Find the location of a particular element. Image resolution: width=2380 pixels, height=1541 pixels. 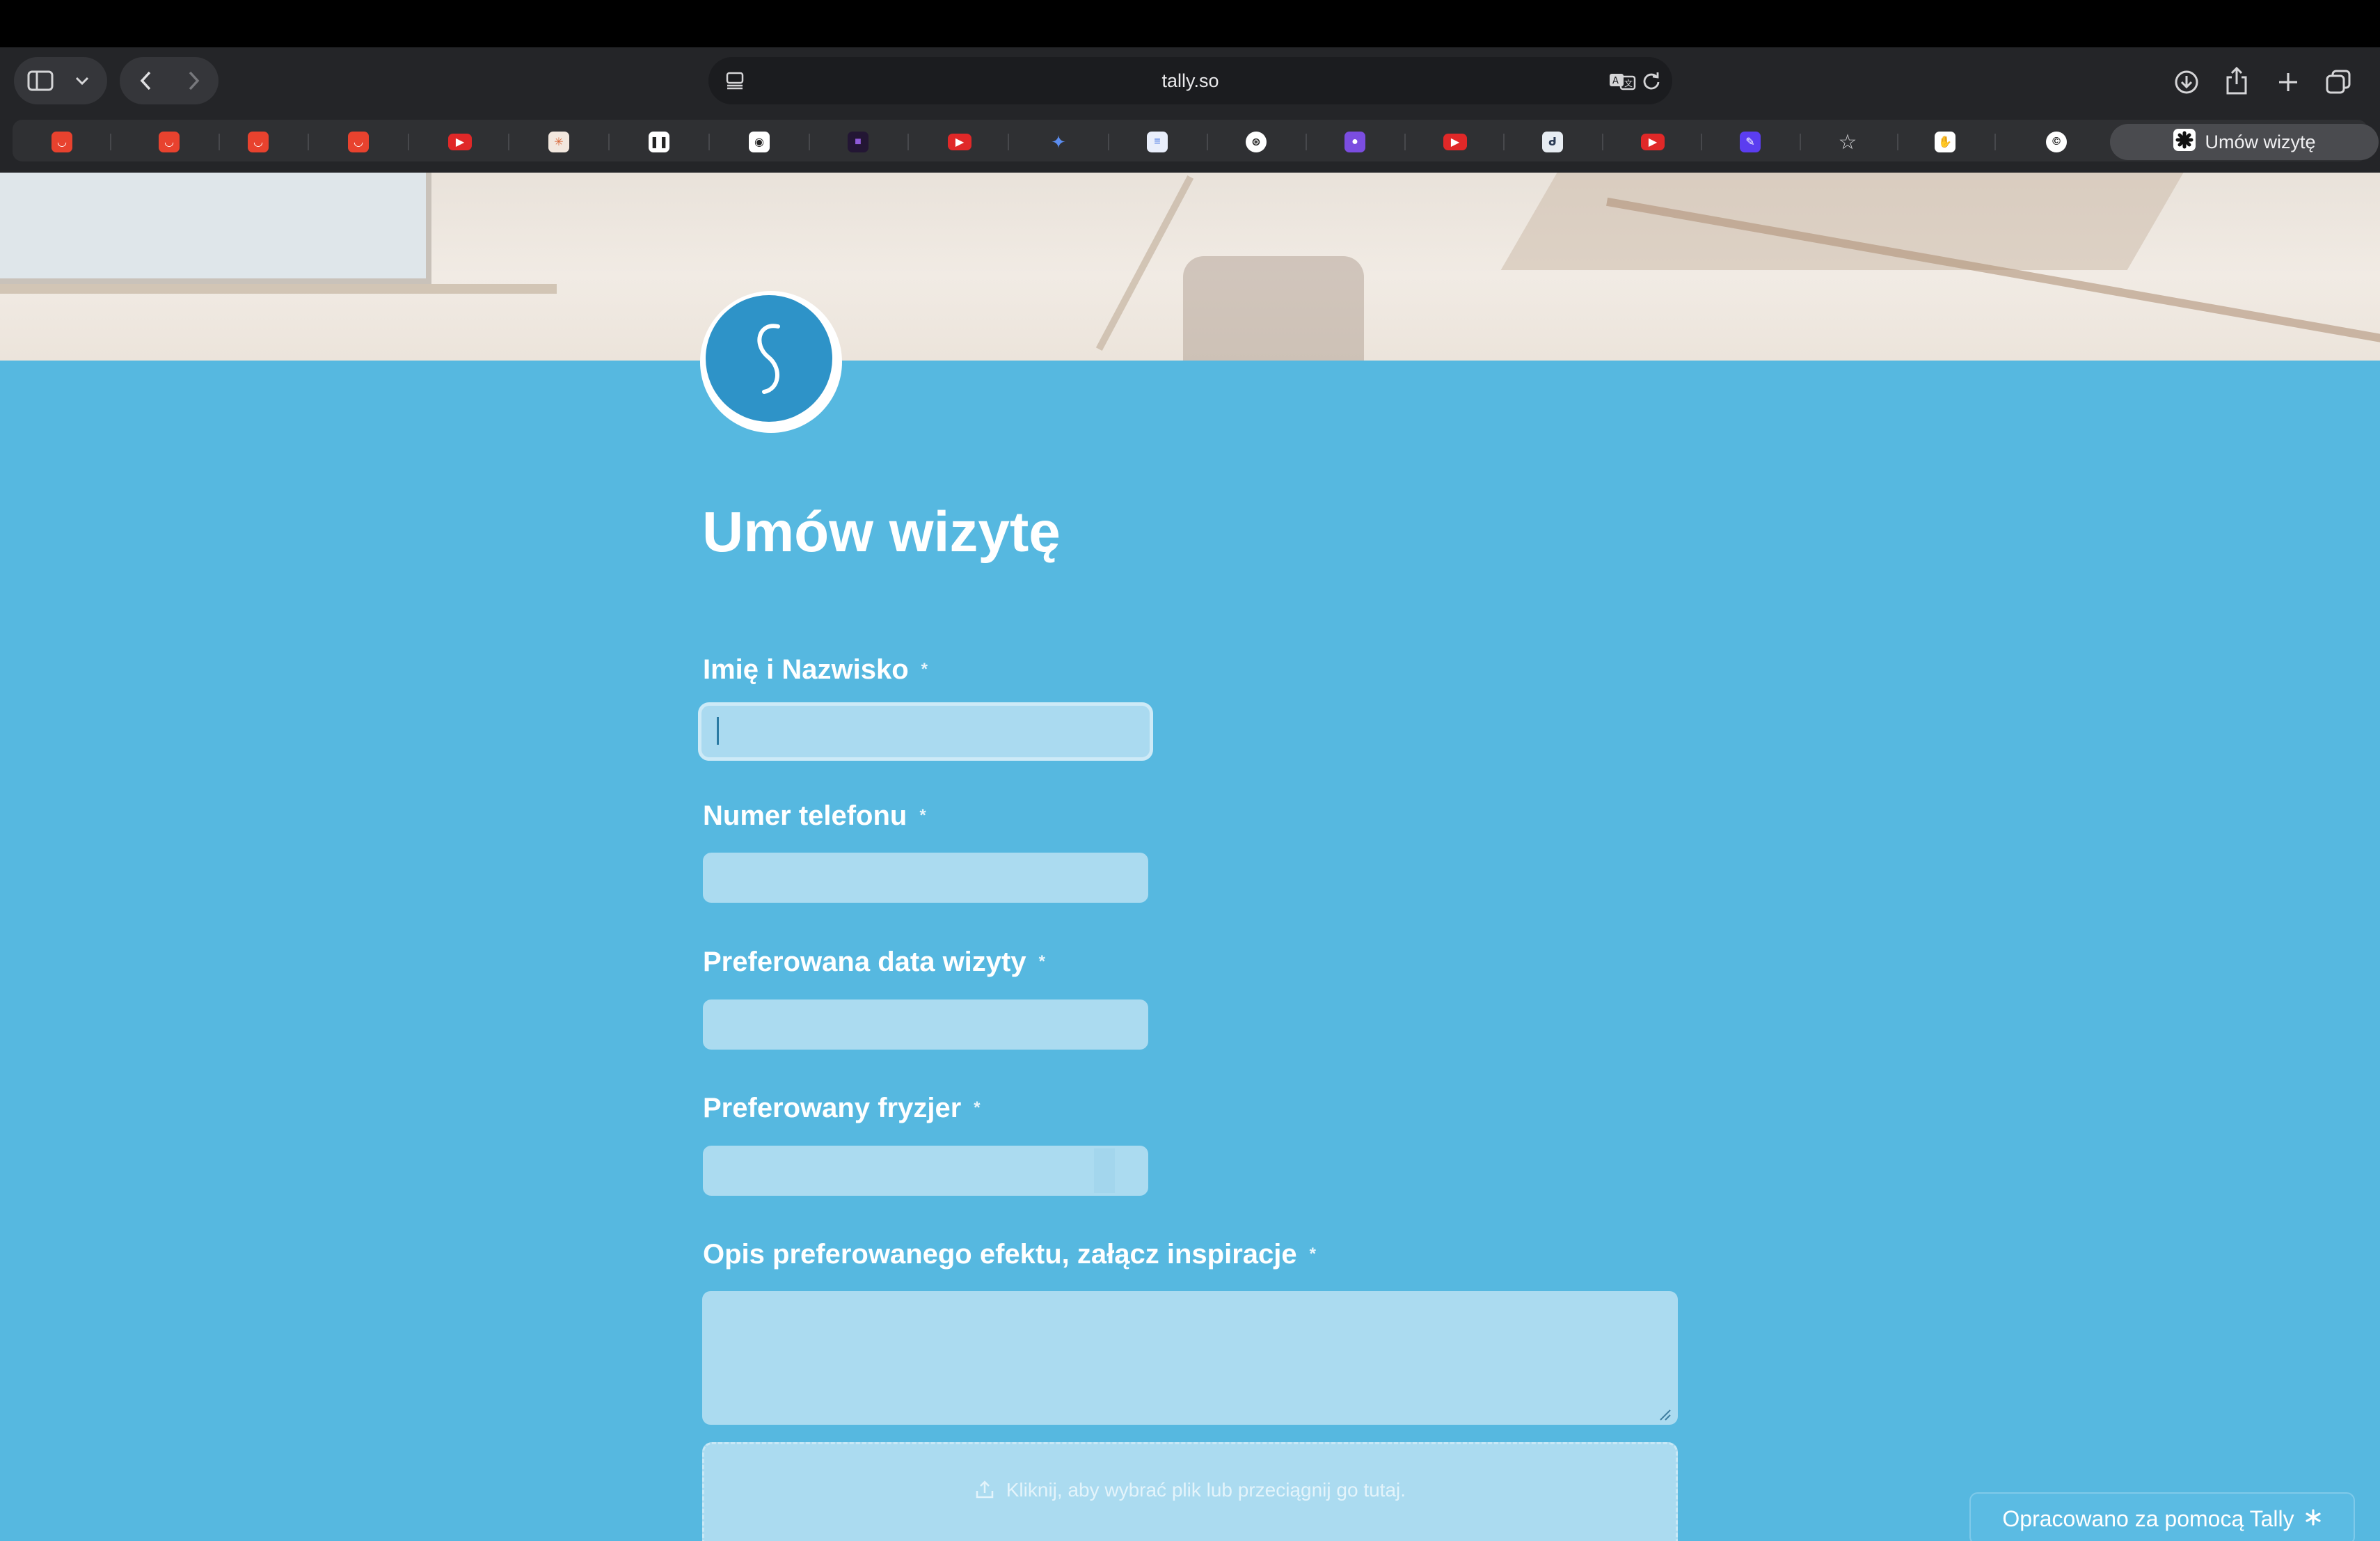

field-label-preferred-hairdresser: Preferowany fryzjer * is located at coordinates (842, 1108).